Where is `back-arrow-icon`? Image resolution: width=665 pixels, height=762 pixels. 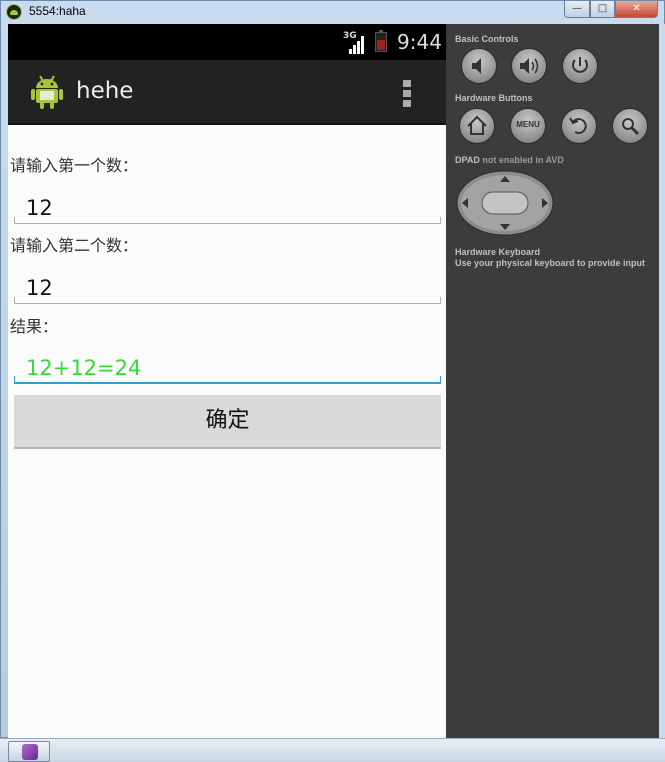
back-arrow-icon is located at coordinates (578, 126).